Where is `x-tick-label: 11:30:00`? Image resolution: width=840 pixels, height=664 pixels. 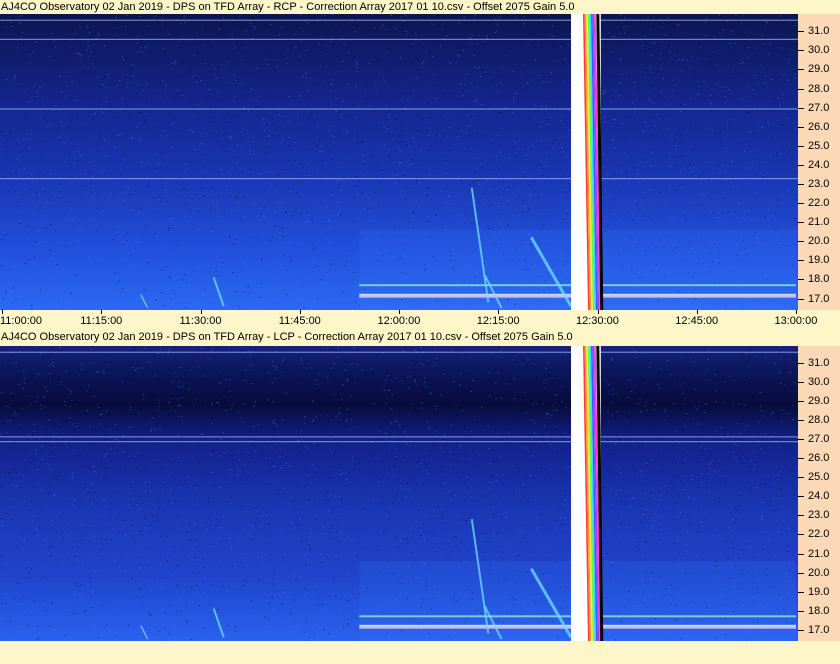
x-tick-label: 11:30:00 is located at coordinates (200, 321).